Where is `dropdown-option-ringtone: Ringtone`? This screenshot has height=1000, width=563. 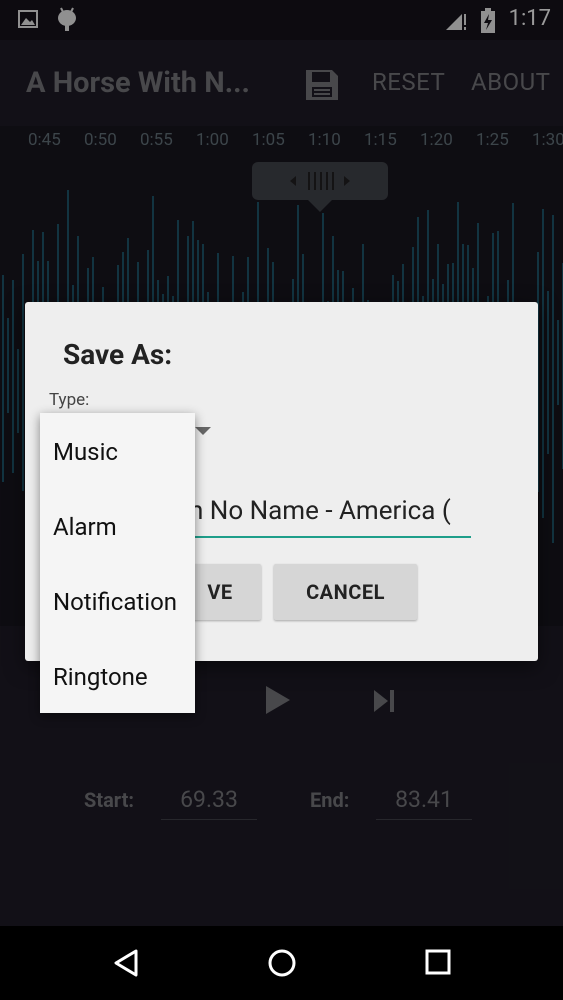 dropdown-option-ringtone: Ringtone is located at coordinates (100, 677).